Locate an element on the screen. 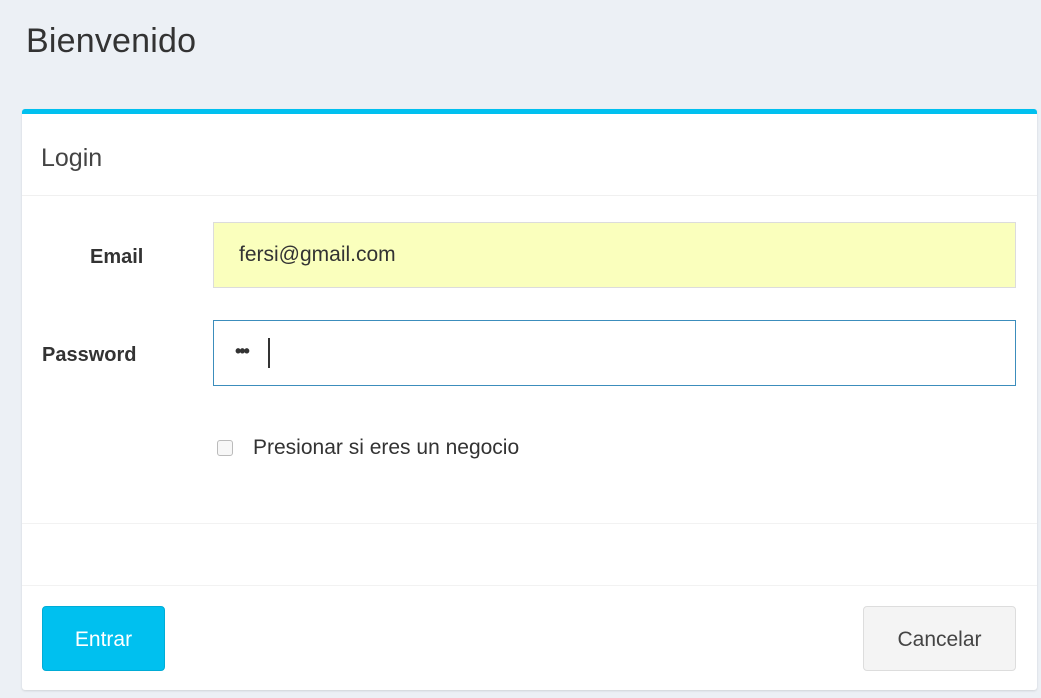 This screenshot has width=1041, height=698. email-label: Email is located at coordinates (117, 257).